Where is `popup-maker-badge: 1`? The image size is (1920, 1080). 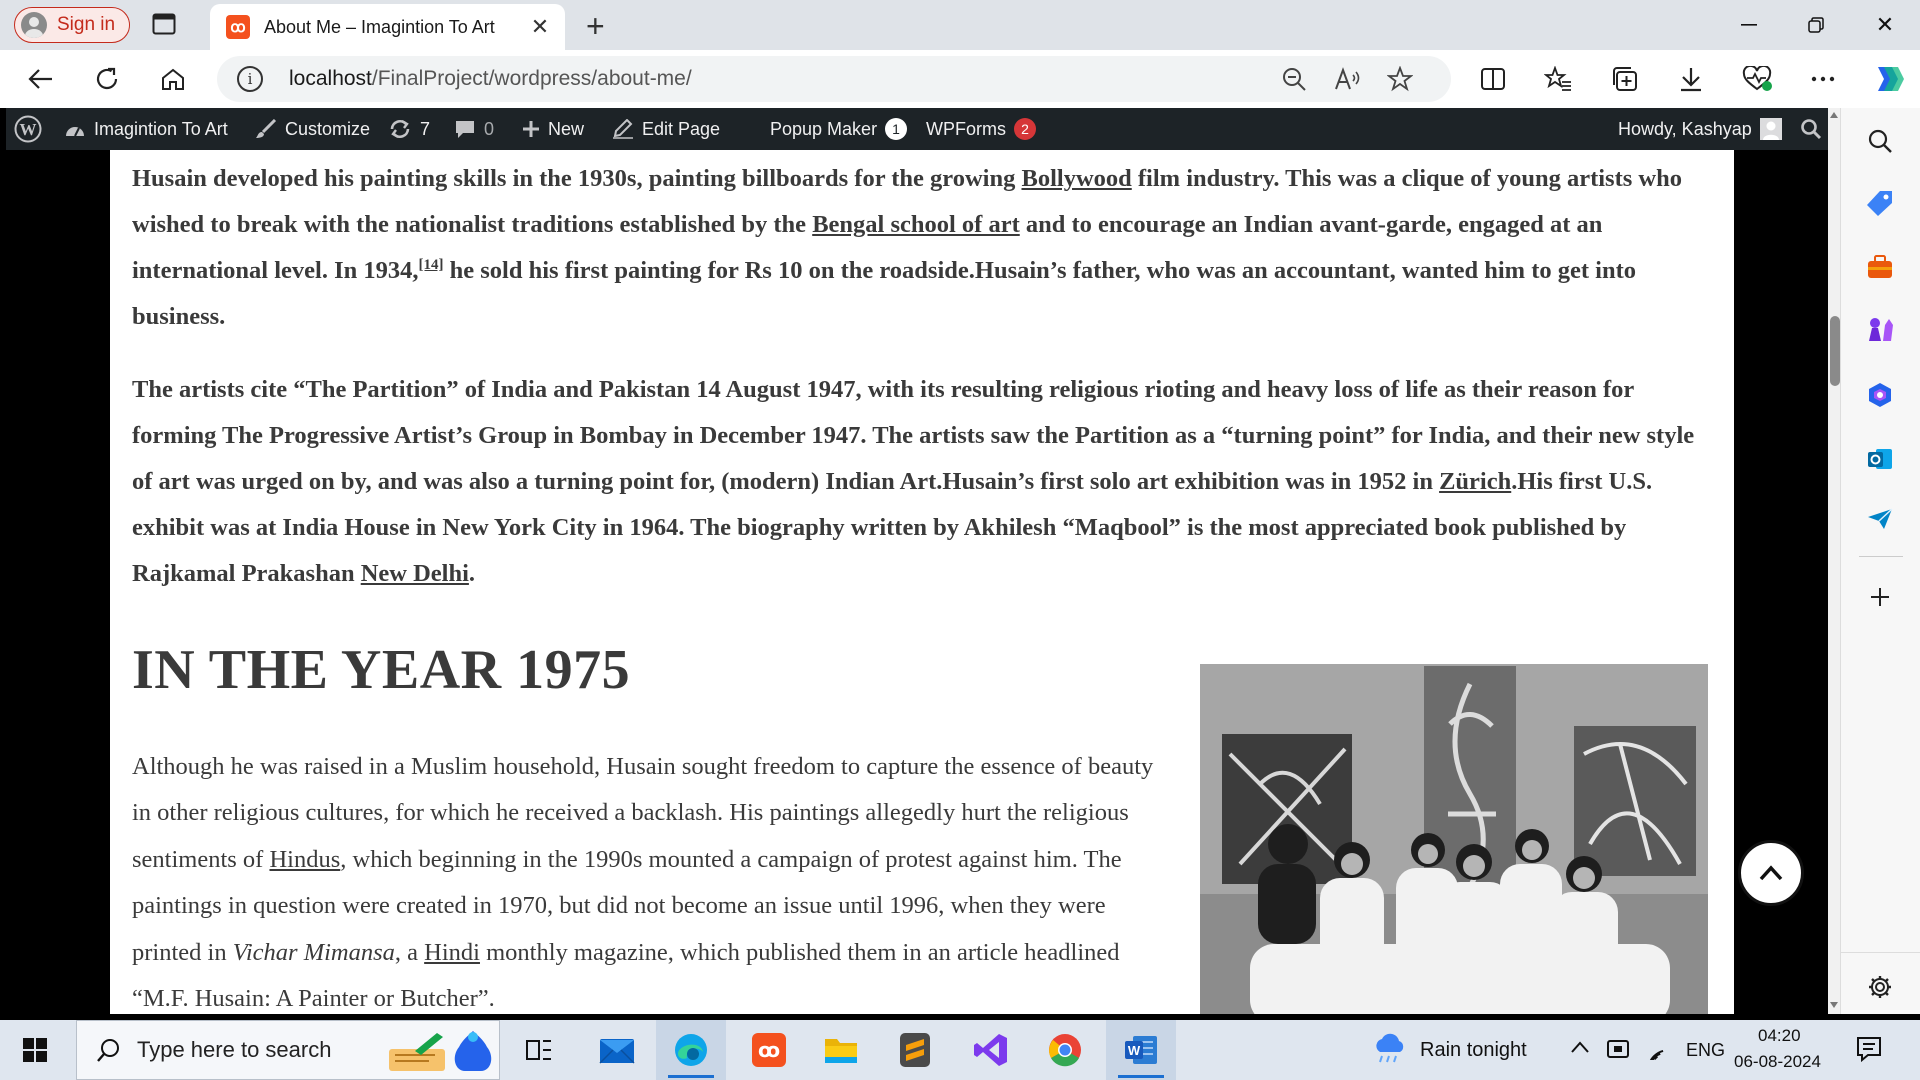 popup-maker-badge: 1 is located at coordinates (896, 129).